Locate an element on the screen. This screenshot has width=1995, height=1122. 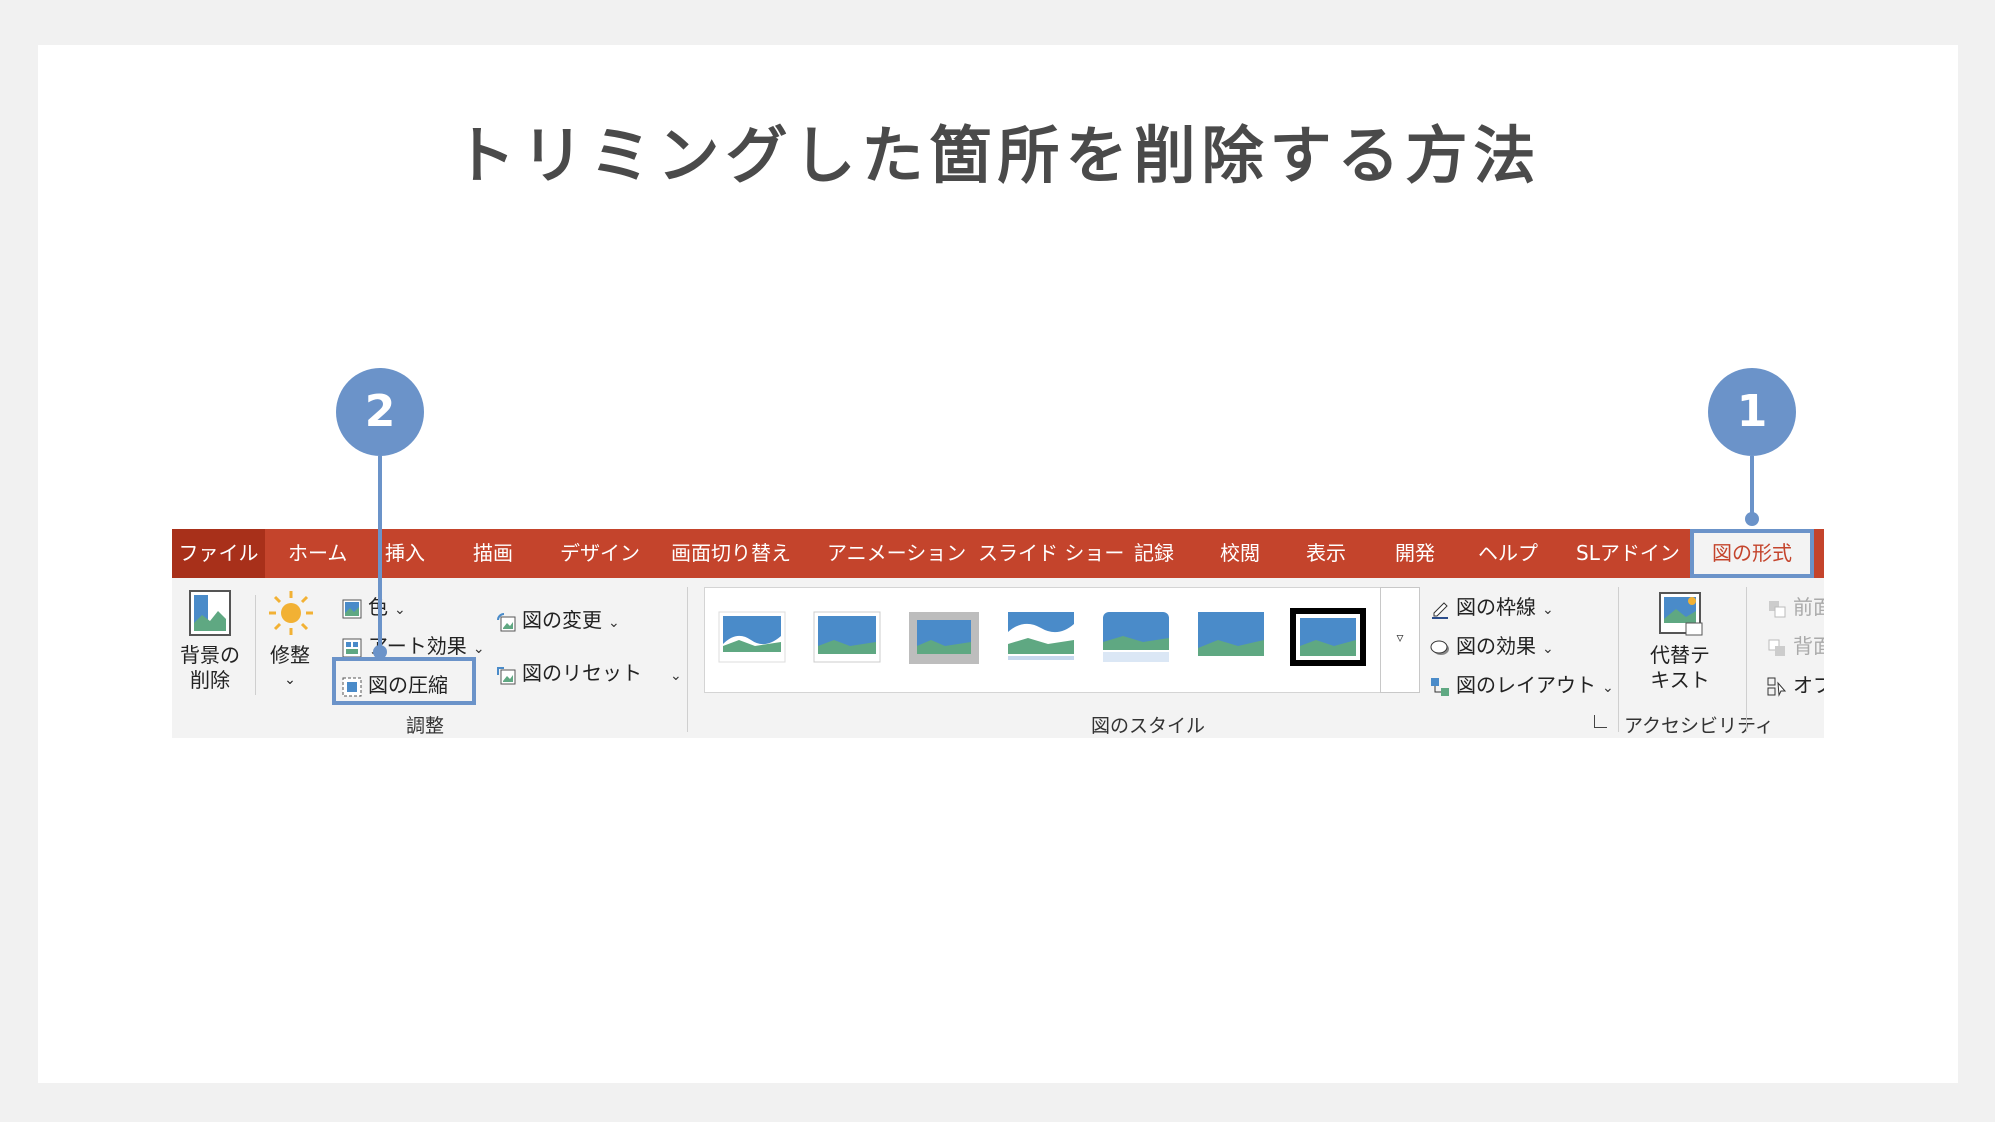
picture-style-thumbnails is located at coordinates (1042, 637).